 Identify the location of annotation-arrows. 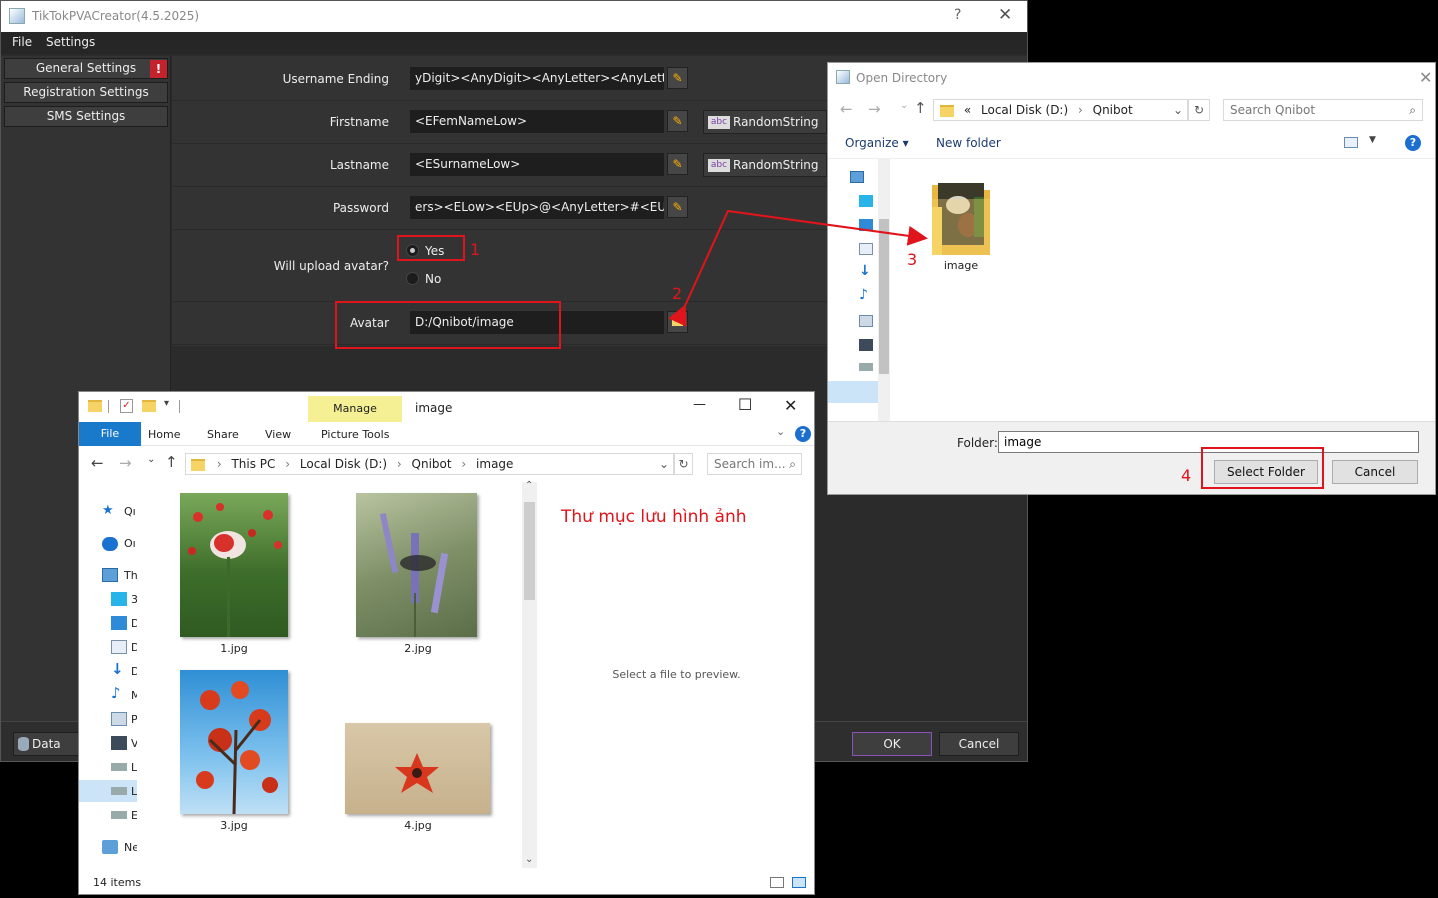
(798, 268).